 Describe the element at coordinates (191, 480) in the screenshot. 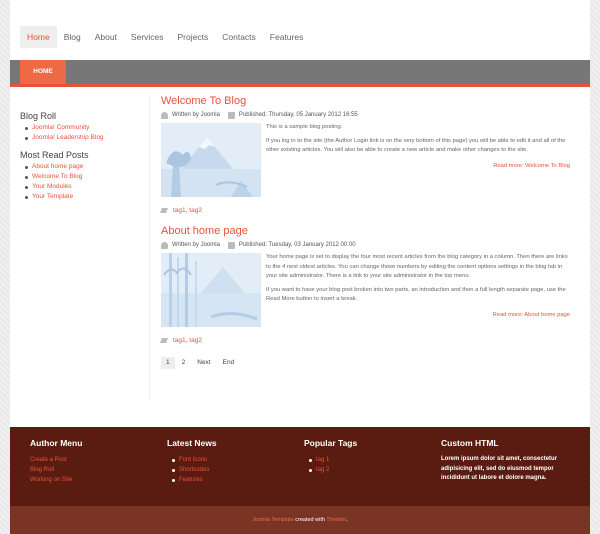

I see `footer-link: Features` at that location.